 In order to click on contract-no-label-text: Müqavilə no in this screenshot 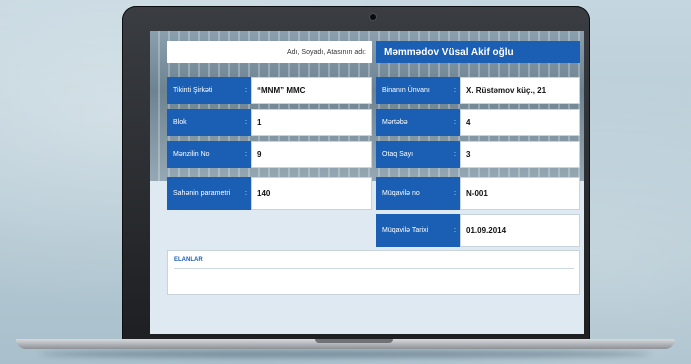, I will do `click(401, 193)`.